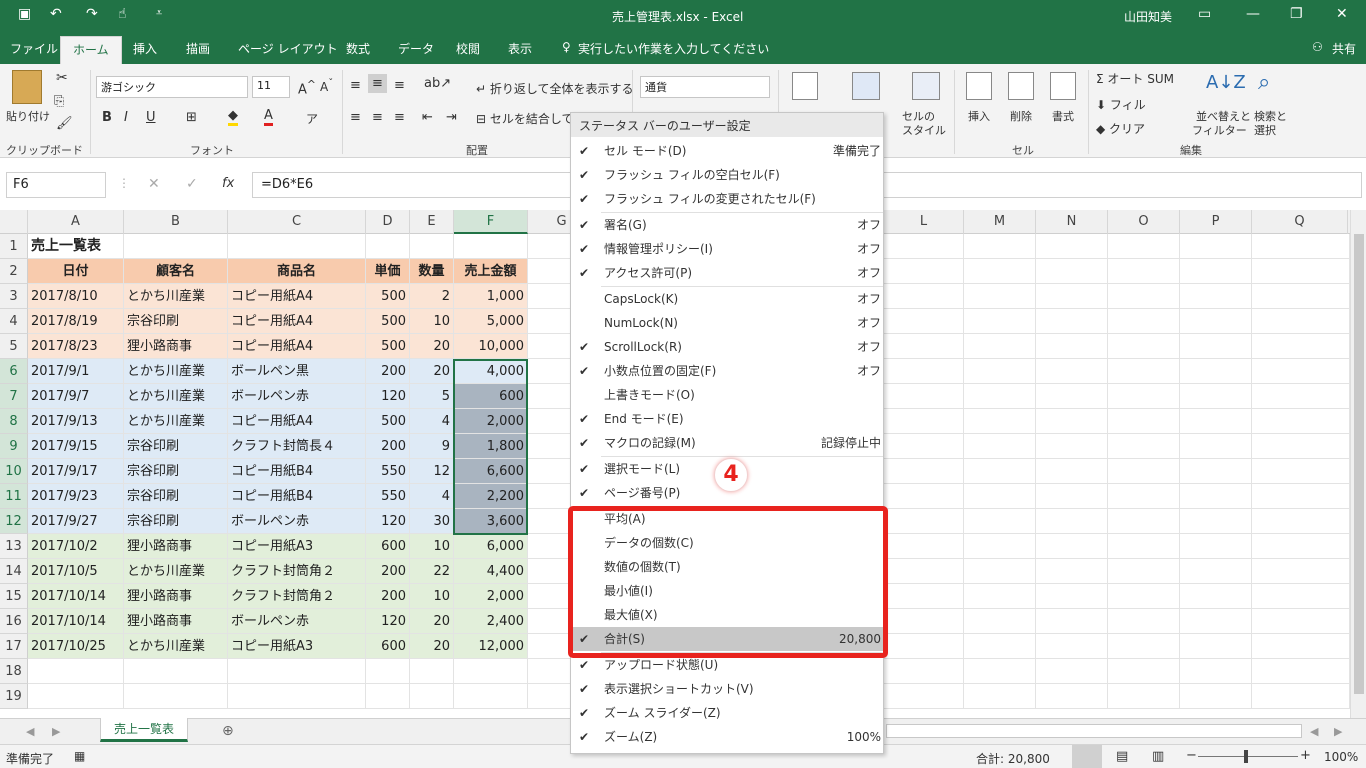  I want to click on row-header: 10, so click(14, 471).